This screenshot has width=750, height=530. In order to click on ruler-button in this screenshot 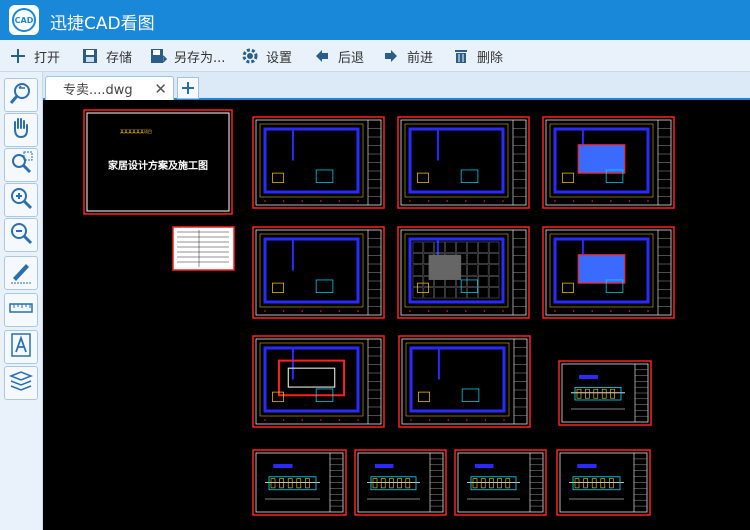, I will do `click(21, 310)`.